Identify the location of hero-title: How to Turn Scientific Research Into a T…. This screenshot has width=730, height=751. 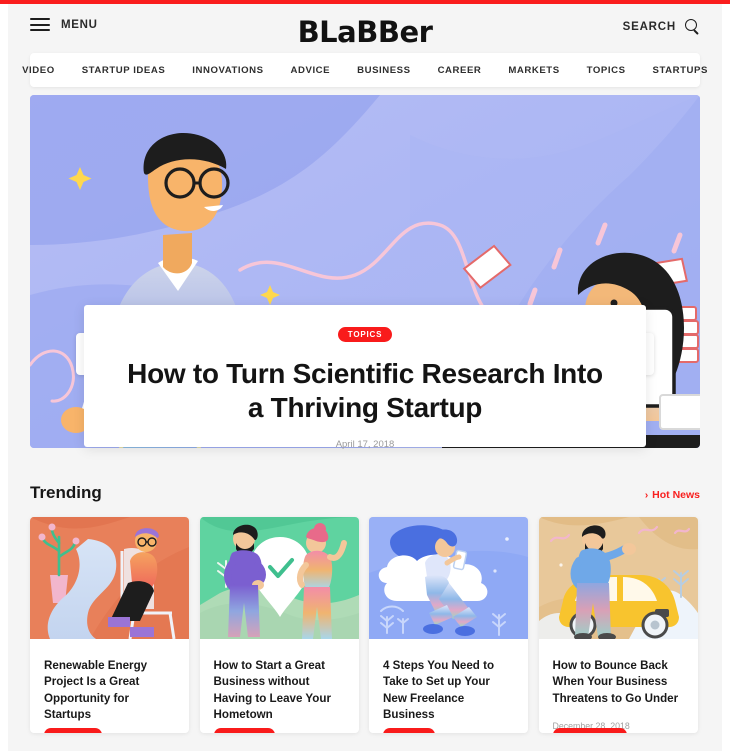
(365, 391).